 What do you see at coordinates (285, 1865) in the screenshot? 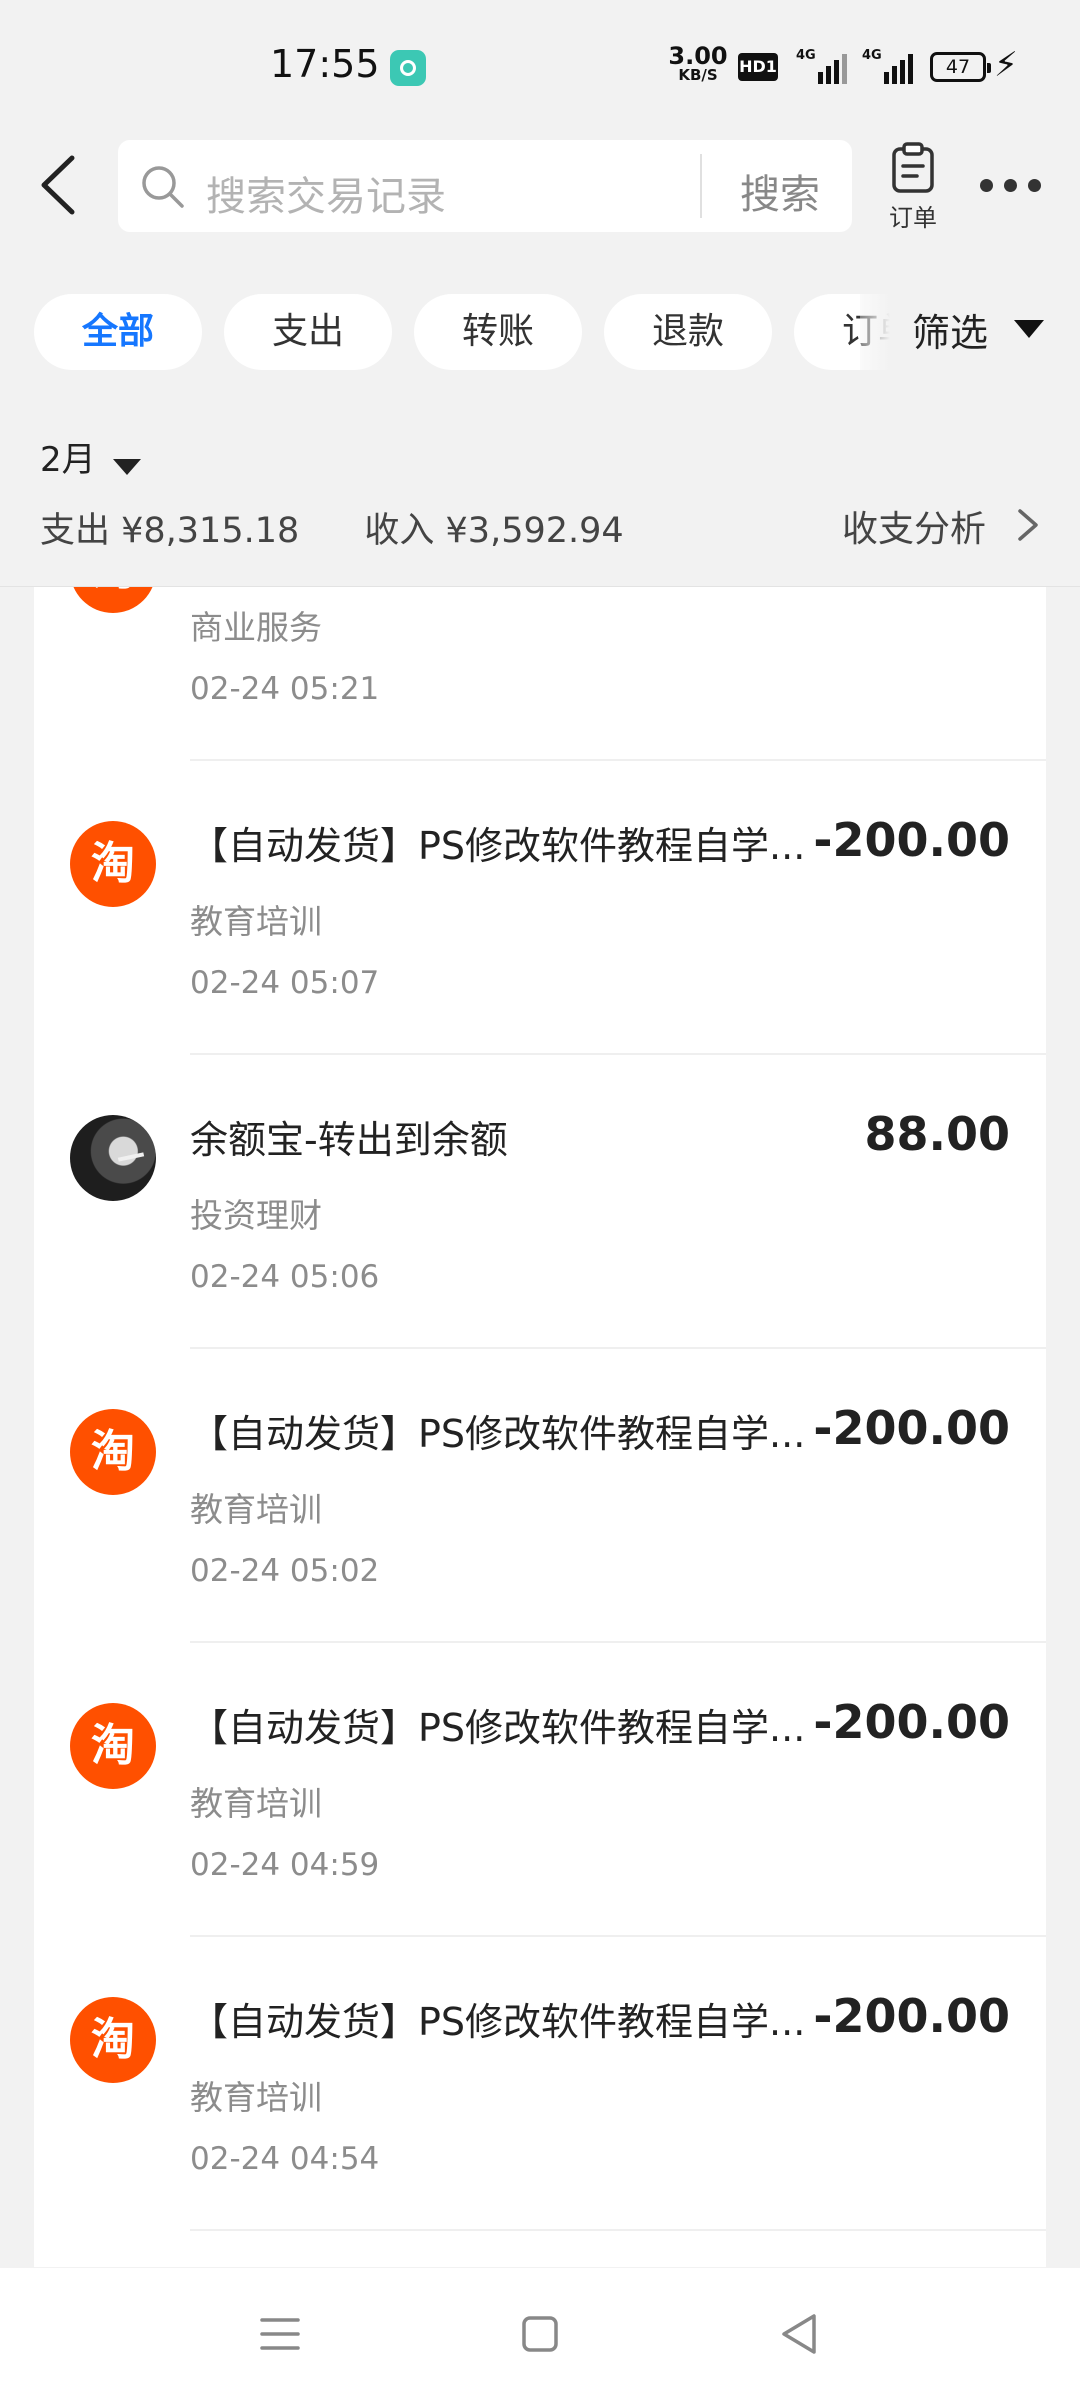
I see `transaction-time: 02-24 04:59` at bounding box center [285, 1865].